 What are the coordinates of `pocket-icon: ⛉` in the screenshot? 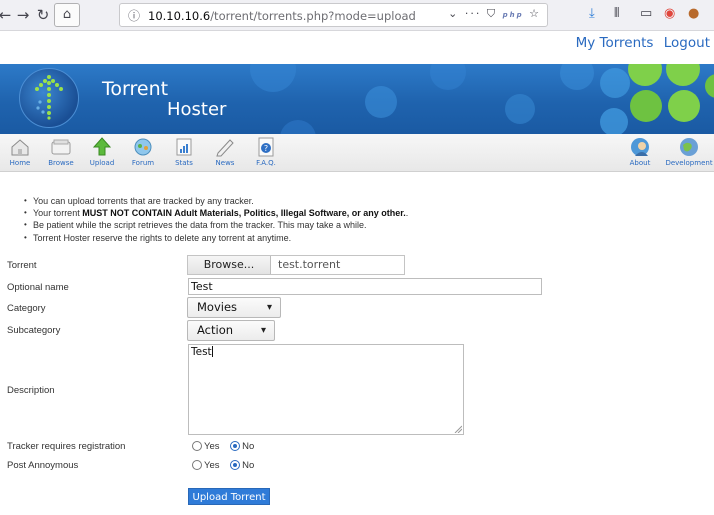 It's located at (492, 13).